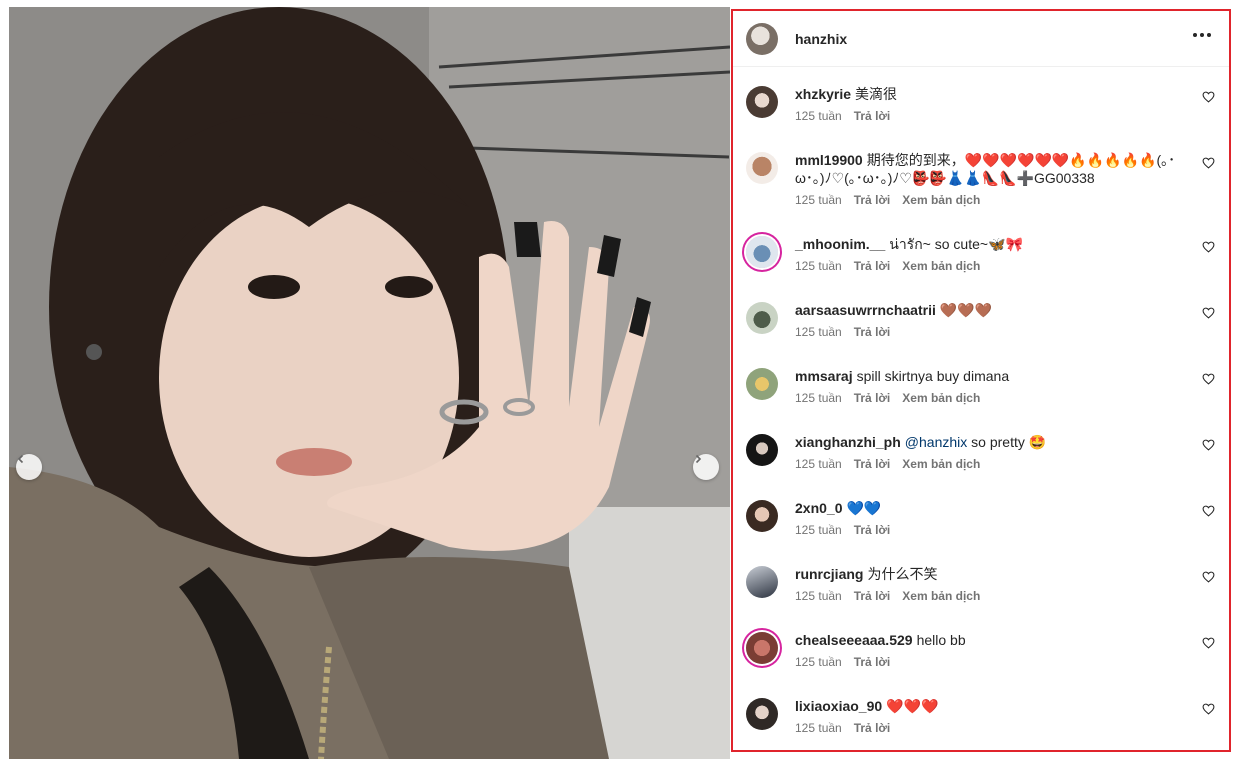 This screenshot has height=760, width=1239. Describe the element at coordinates (821, 39) in the screenshot. I see `author-username: hanzhix` at that location.